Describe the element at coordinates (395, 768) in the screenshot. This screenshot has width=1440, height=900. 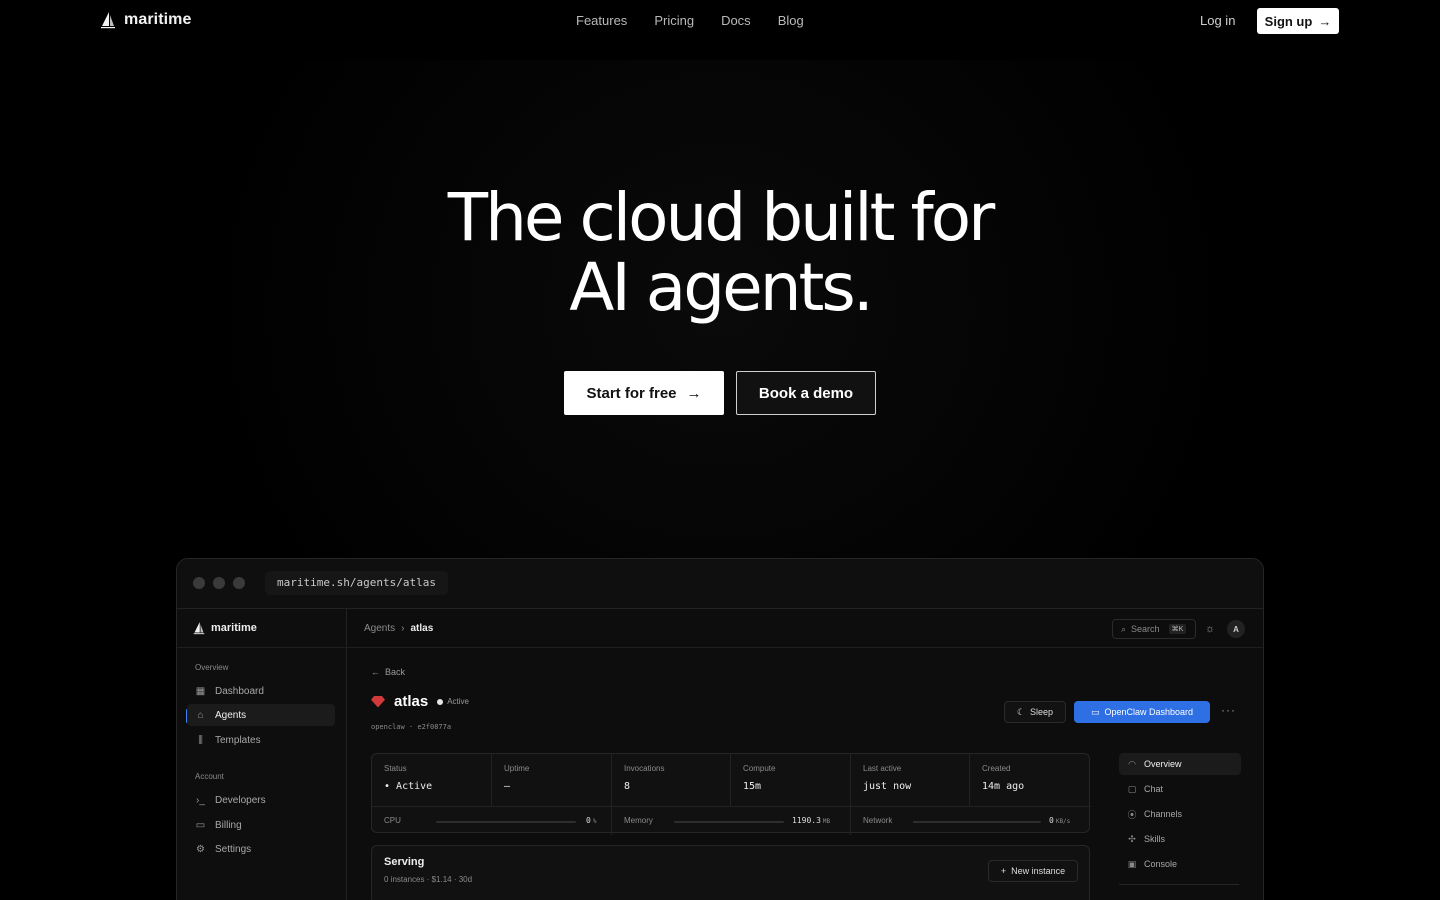
I see `stat-label: Status` at that location.